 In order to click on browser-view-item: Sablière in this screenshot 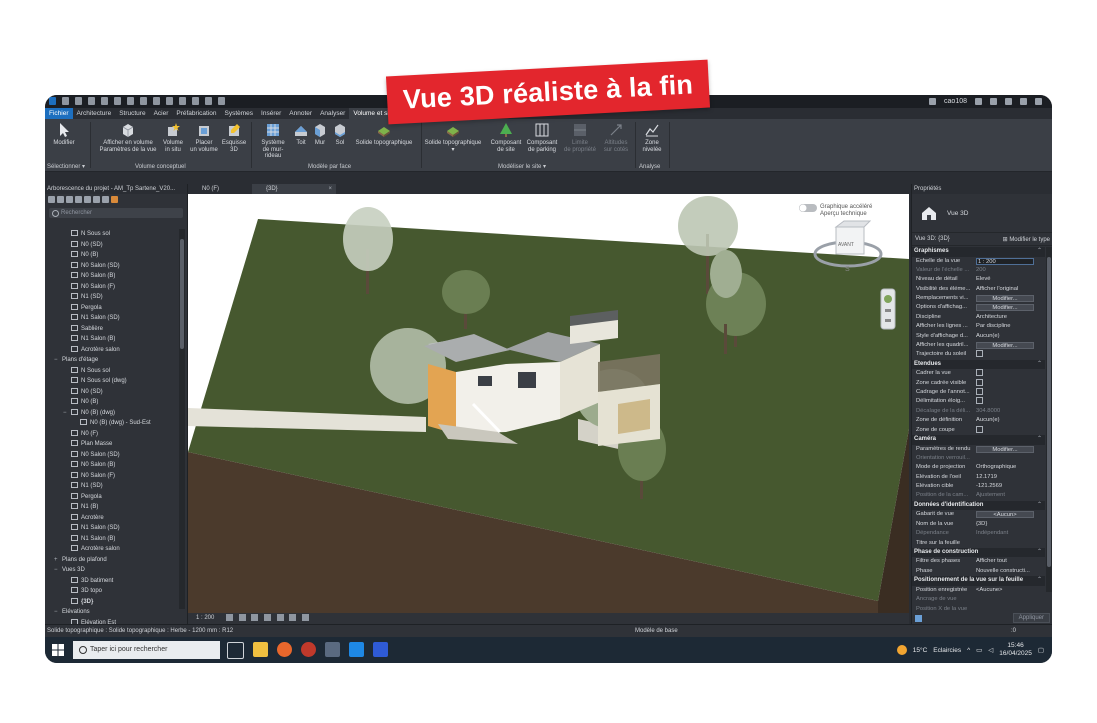, I will do `click(112, 329)`.